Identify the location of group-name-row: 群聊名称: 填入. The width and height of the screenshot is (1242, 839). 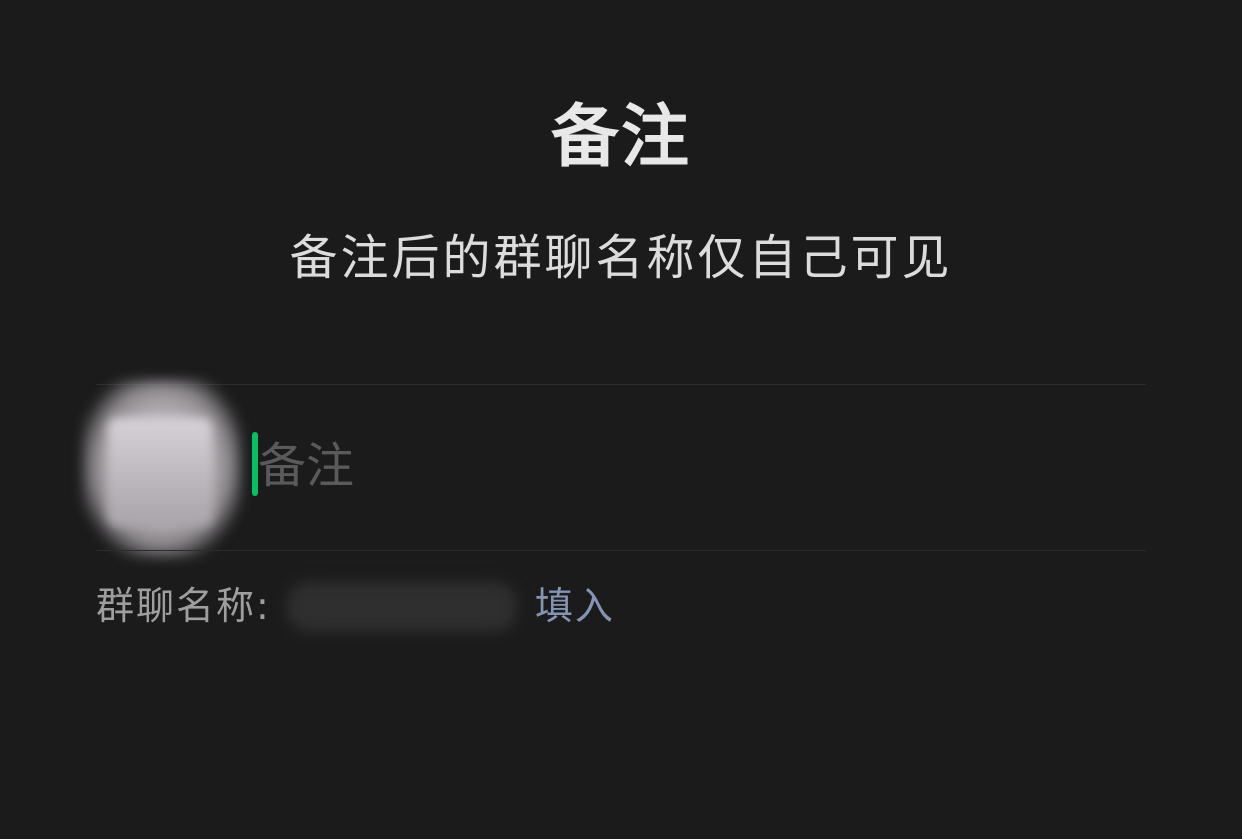
(355, 602).